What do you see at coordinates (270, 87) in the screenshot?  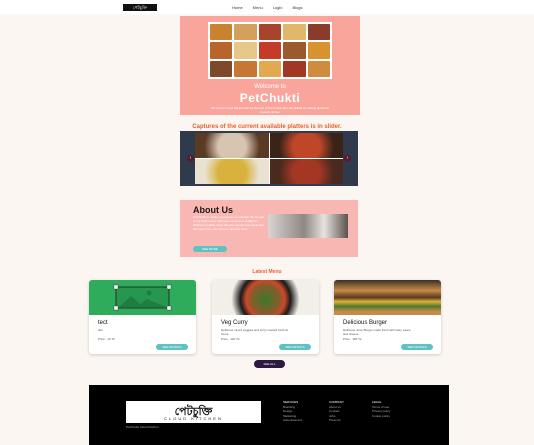 I see `hero-welcome-text: Welcome to` at bounding box center [270, 87].